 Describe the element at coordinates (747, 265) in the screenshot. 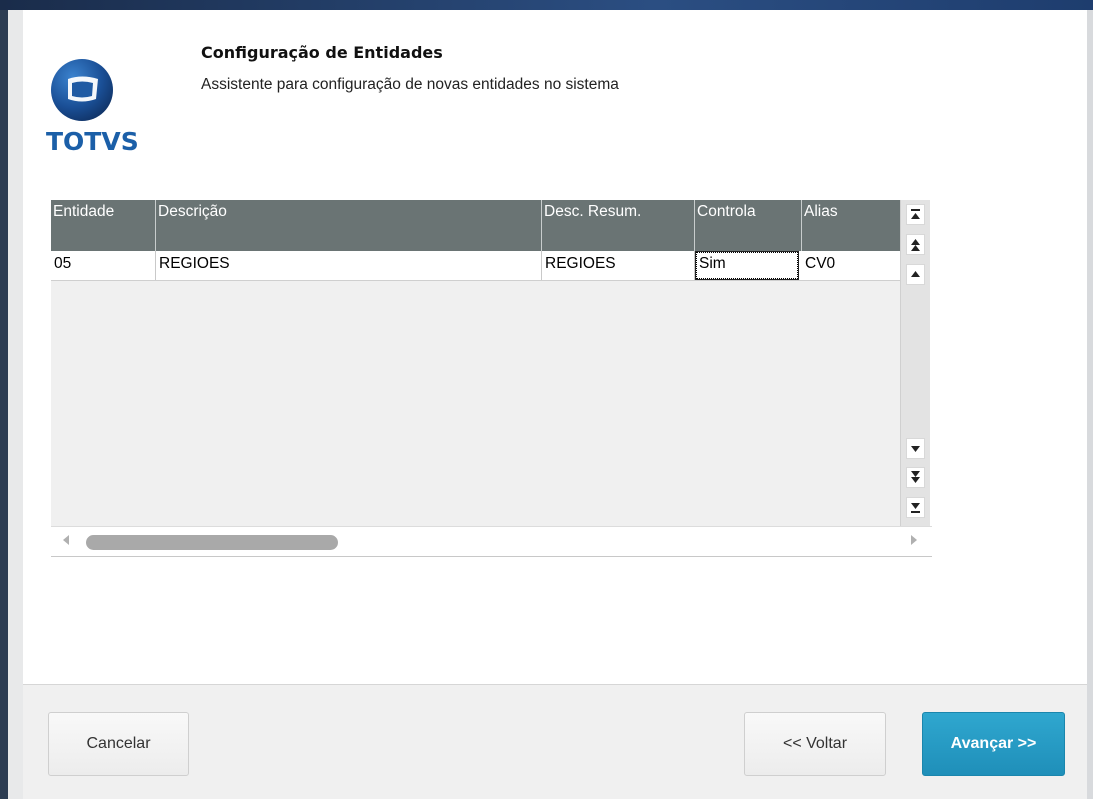

I see `cell-controla: Sim` at that location.